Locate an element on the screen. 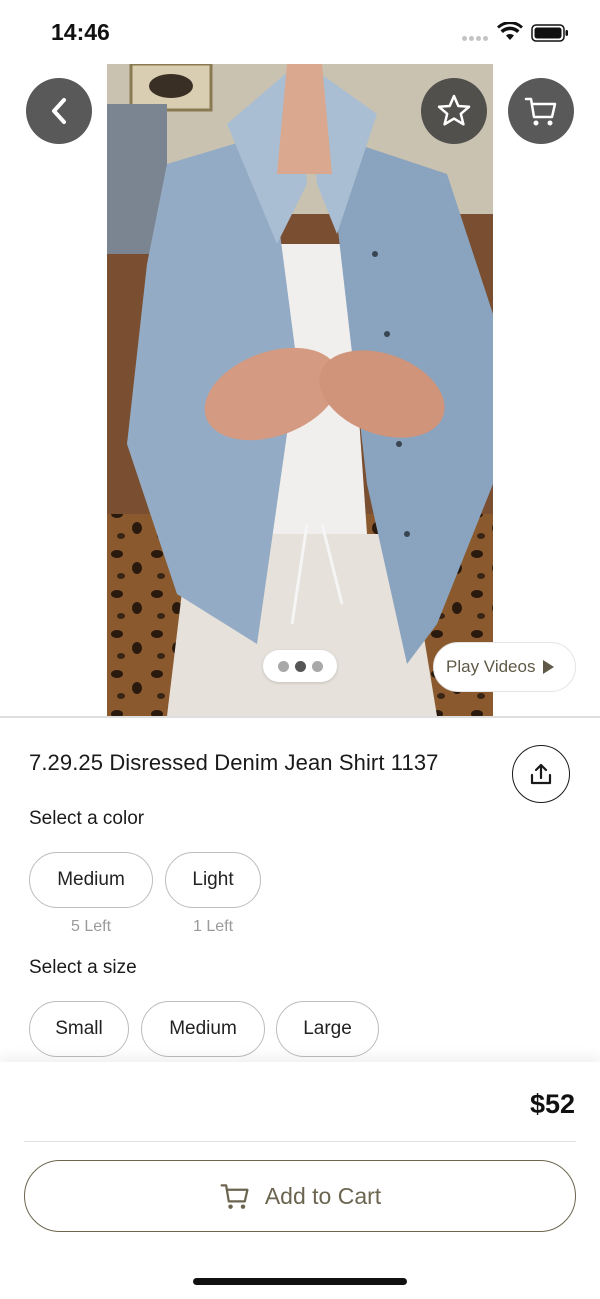 The image size is (600, 1299). pager-dot-active is located at coordinates (300, 666).